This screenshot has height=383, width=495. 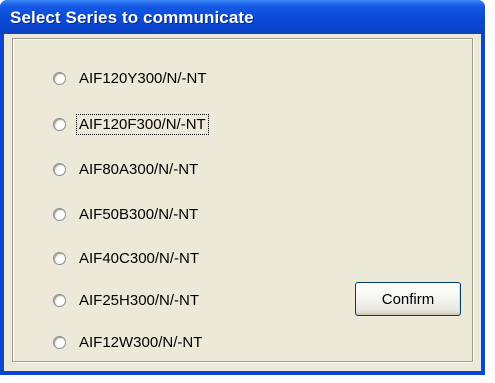 I want to click on series-option-aif80a300: AIF80A300/N/-NT, so click(x=127, y=169).